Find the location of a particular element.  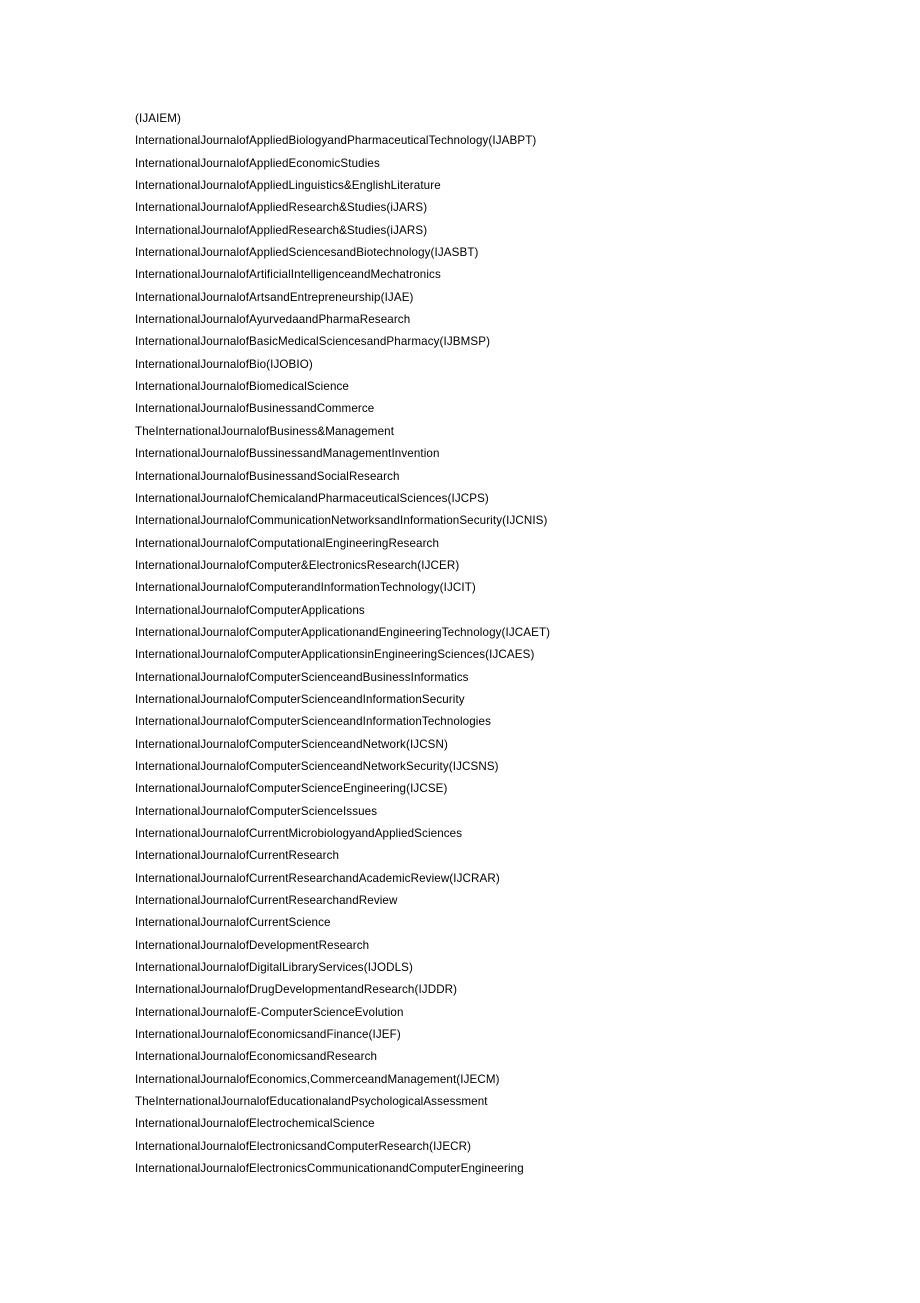

text-line: (IJAIEM) is located at coordinates (158, 118).